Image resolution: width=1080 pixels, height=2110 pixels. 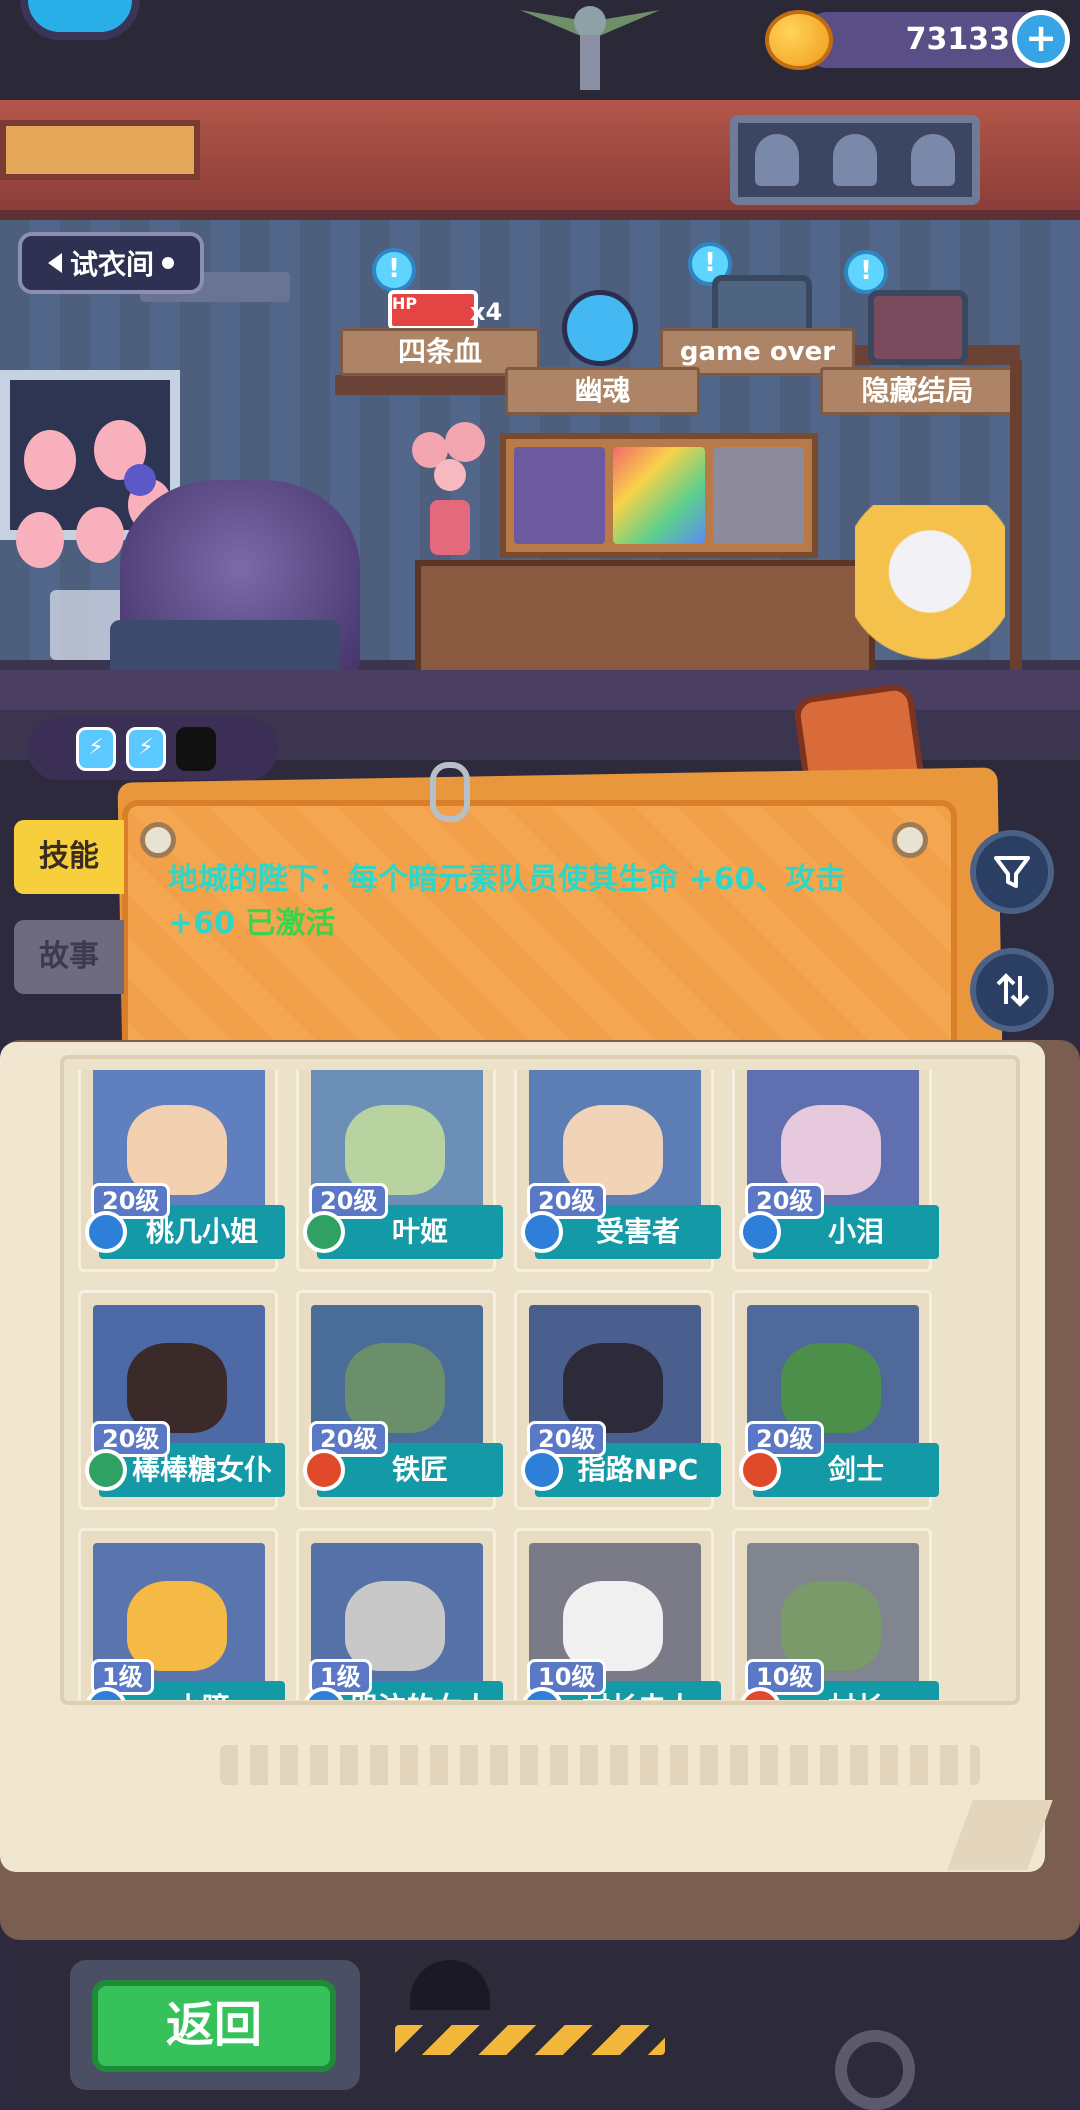 I want to click on character-card: 村长10级, so click(x=835, y=1614).